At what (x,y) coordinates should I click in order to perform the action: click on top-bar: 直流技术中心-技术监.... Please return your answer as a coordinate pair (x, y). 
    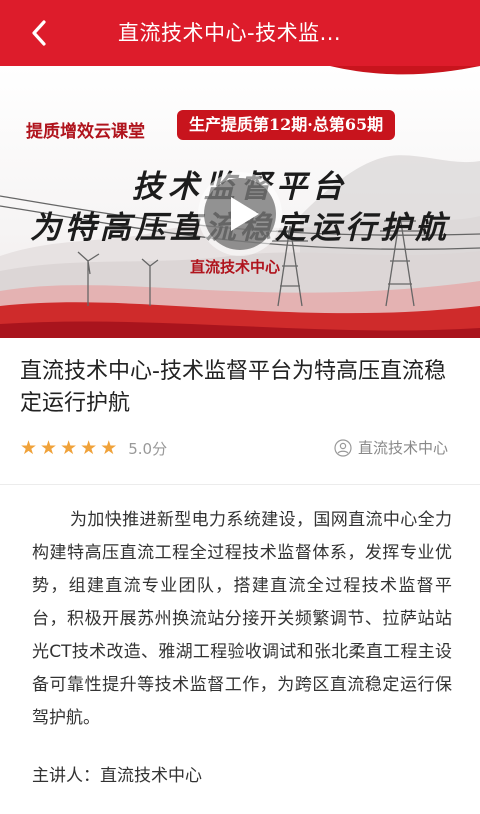
    Looking at the image, I should click on (240, 33).